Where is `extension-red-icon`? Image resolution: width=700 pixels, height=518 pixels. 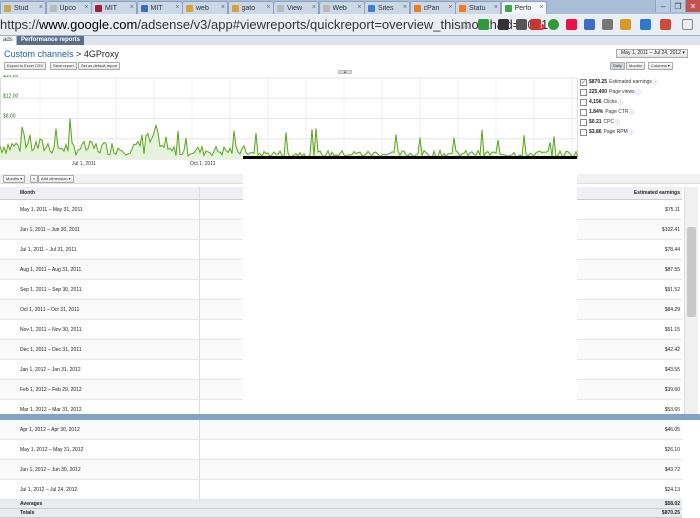 extension-red-icon is located at coordinates (571, 24).